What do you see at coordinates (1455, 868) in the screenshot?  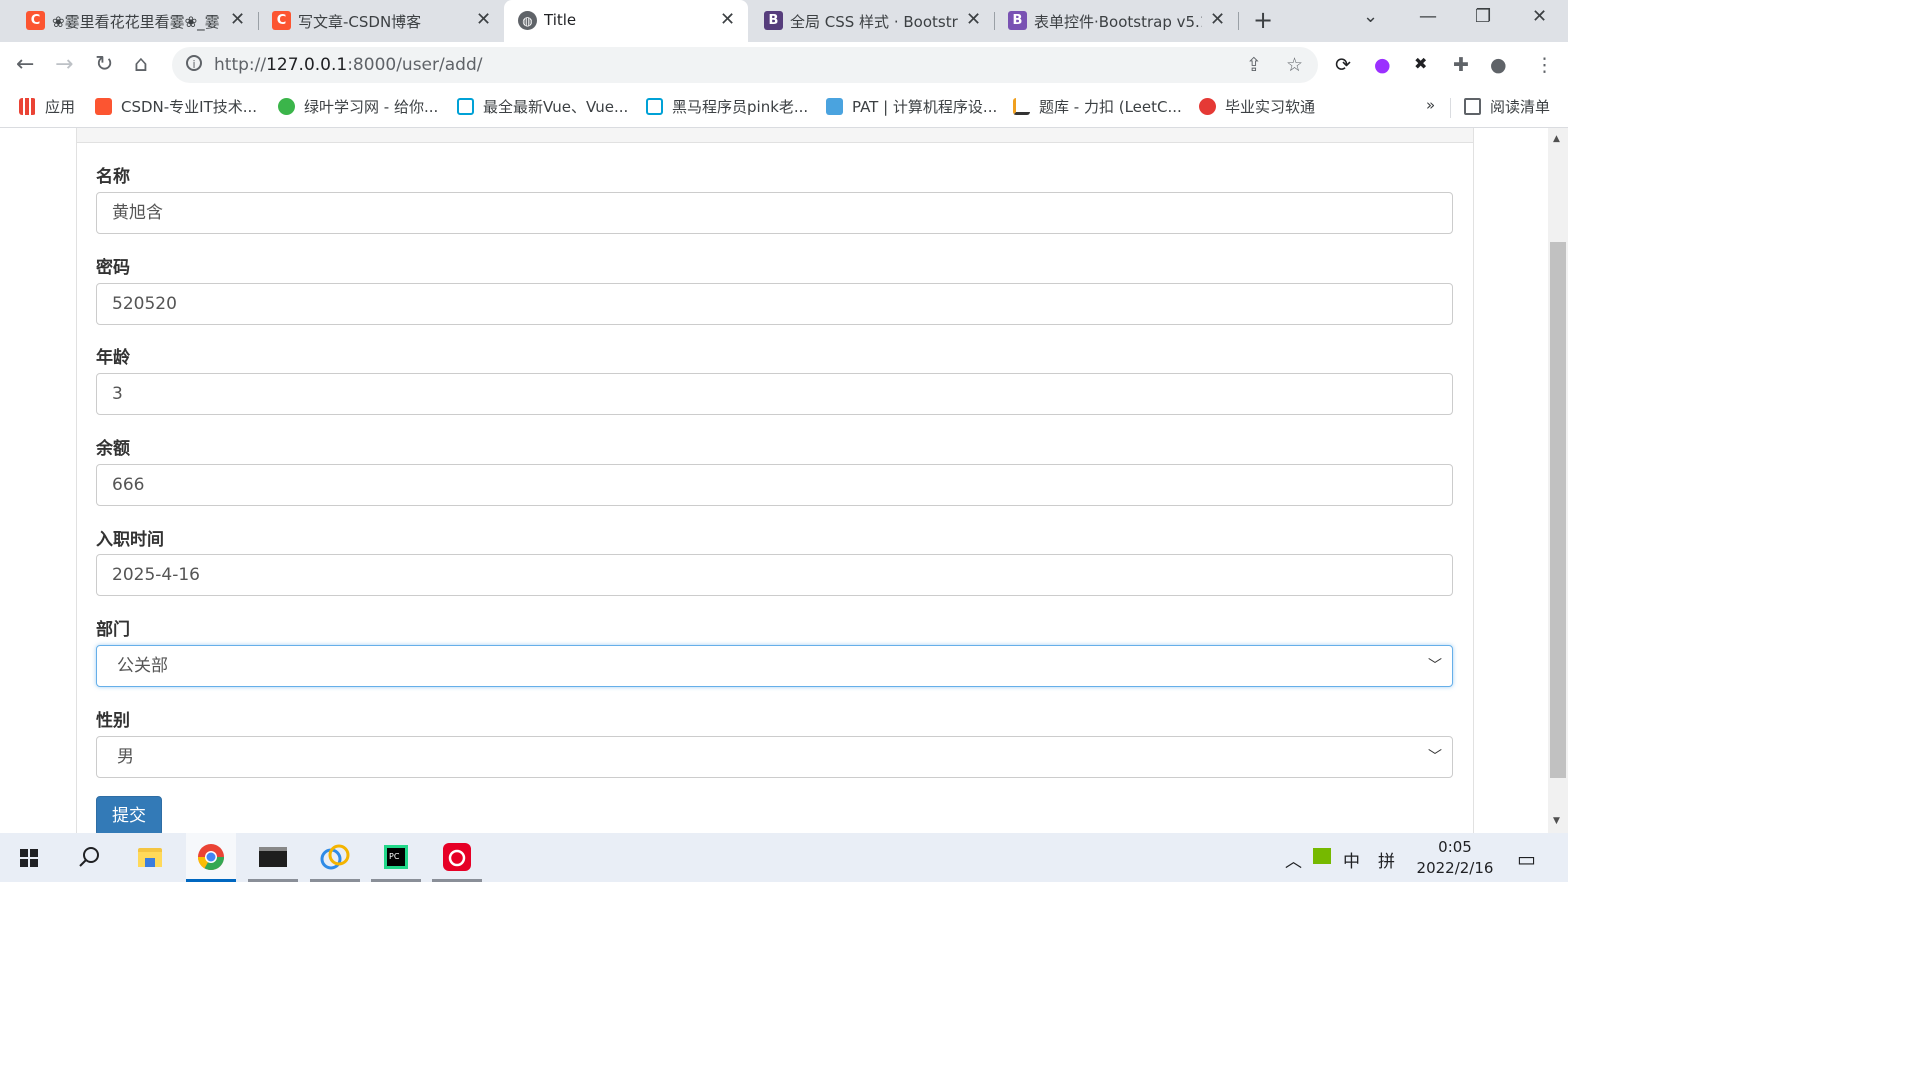 I see `clock-date: 2022/2/16` at bounding box center [1455, 868].